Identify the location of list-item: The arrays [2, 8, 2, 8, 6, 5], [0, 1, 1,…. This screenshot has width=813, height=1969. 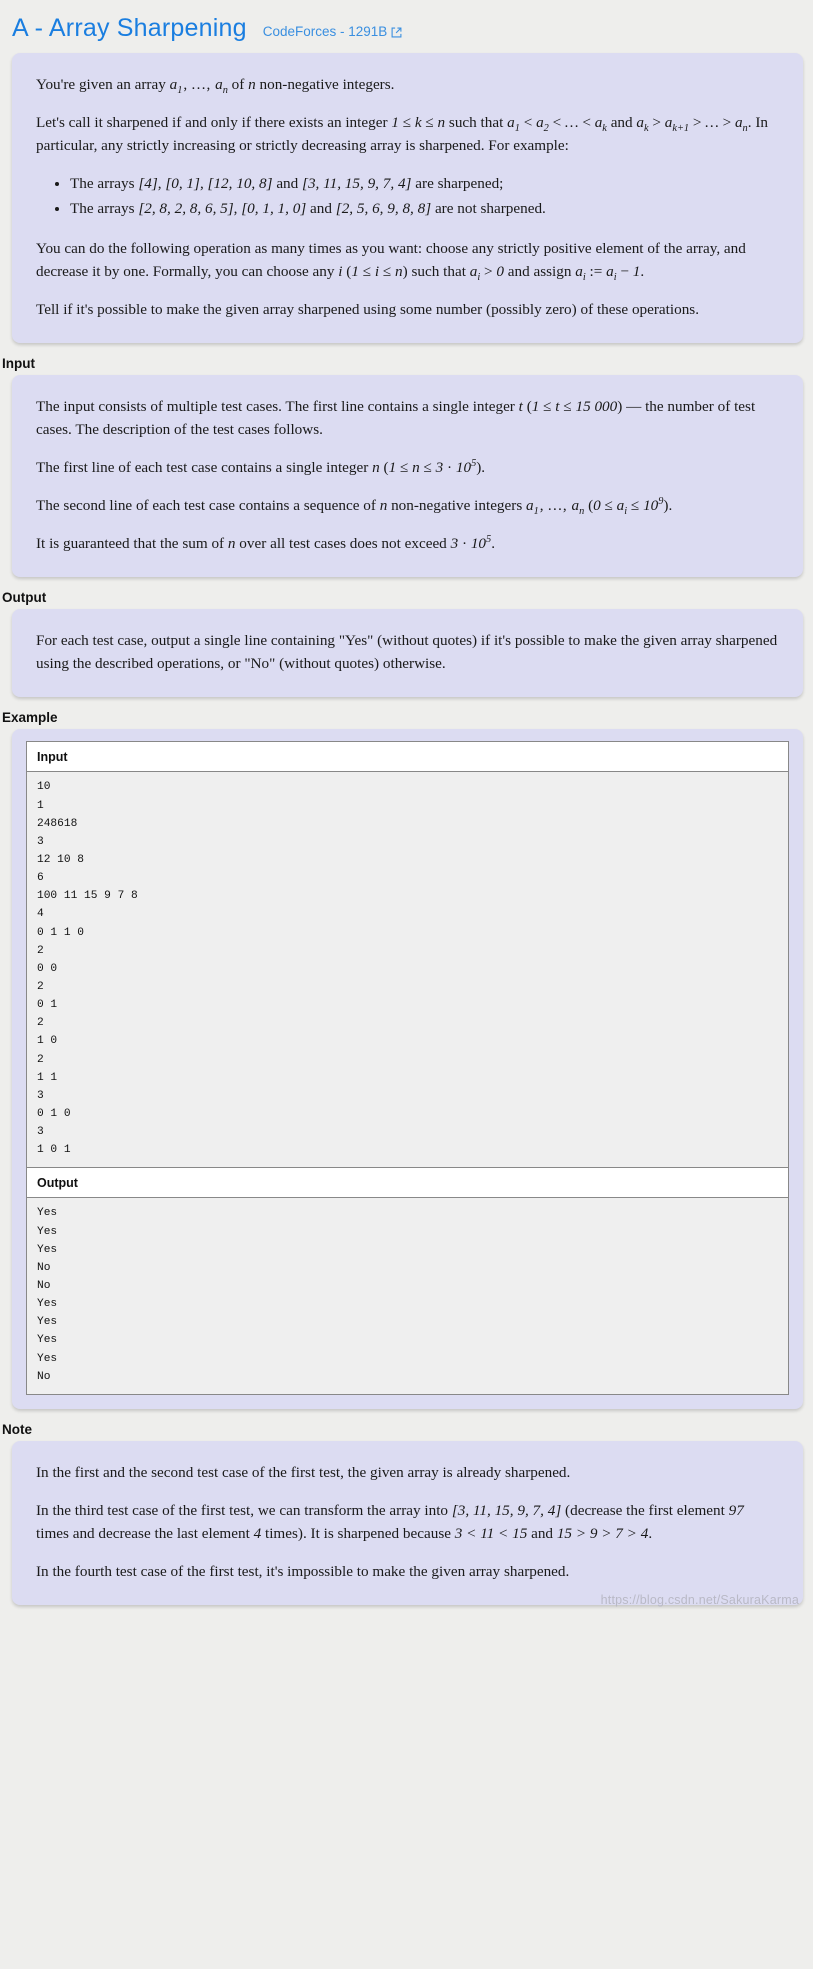
(424, 209).